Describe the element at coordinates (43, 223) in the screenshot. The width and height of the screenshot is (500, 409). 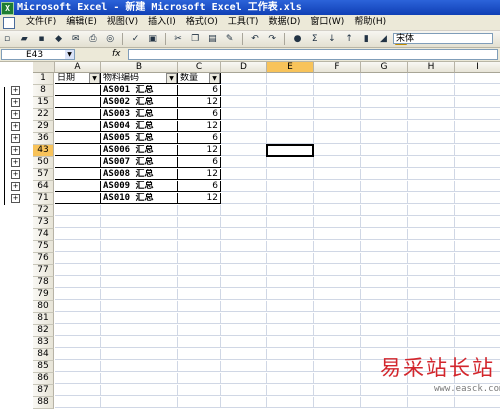
I see `row-header: 73` at that location.